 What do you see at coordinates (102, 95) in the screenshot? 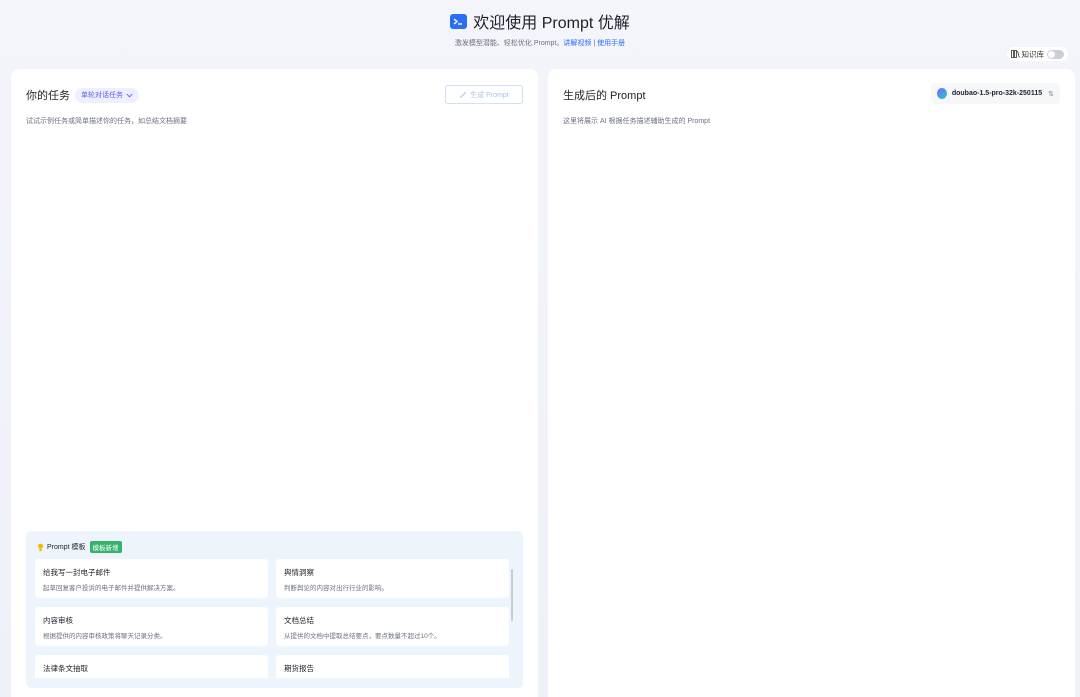
I see `mode-label: 单轮对话任务` at bounding box center [102, 95].